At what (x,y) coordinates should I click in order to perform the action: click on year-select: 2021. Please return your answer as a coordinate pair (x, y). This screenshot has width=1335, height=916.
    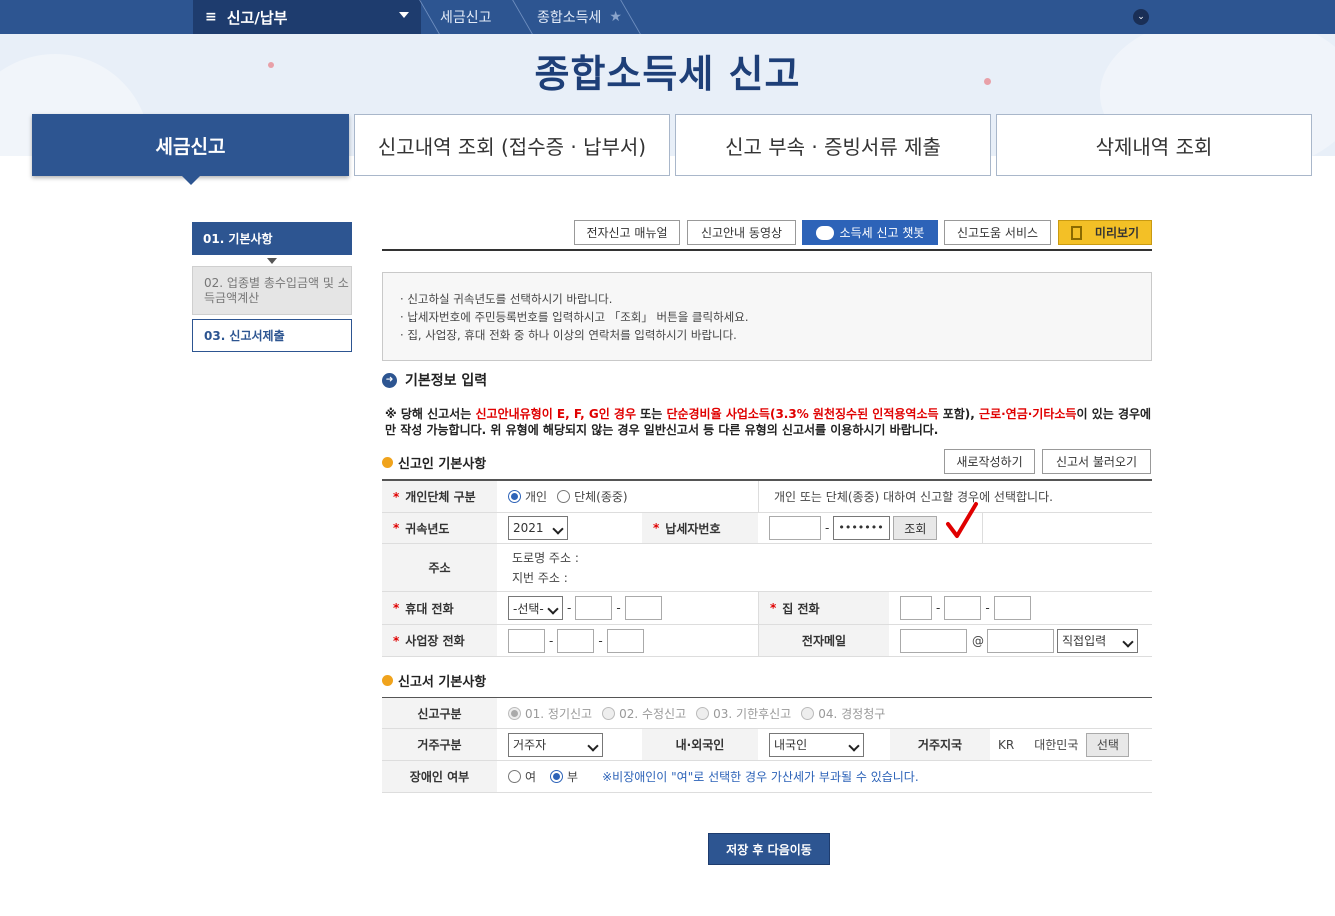
    Looking at the image, I should click on (538, 528).